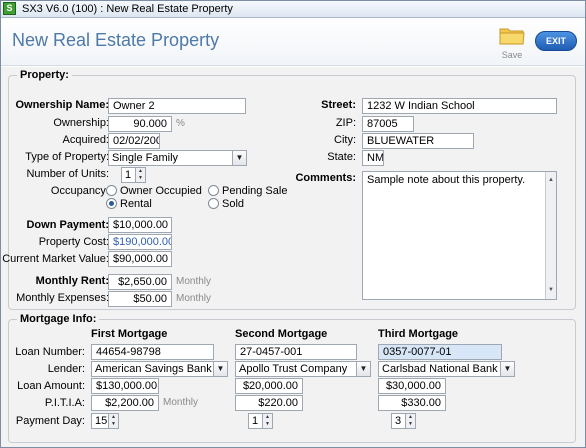 Image resolution: width=586 pixels, height=448 pixels. Describe the element at coordinates (412, 403) in the screenshot. I see `third-piti-input: $330.00` at that location.